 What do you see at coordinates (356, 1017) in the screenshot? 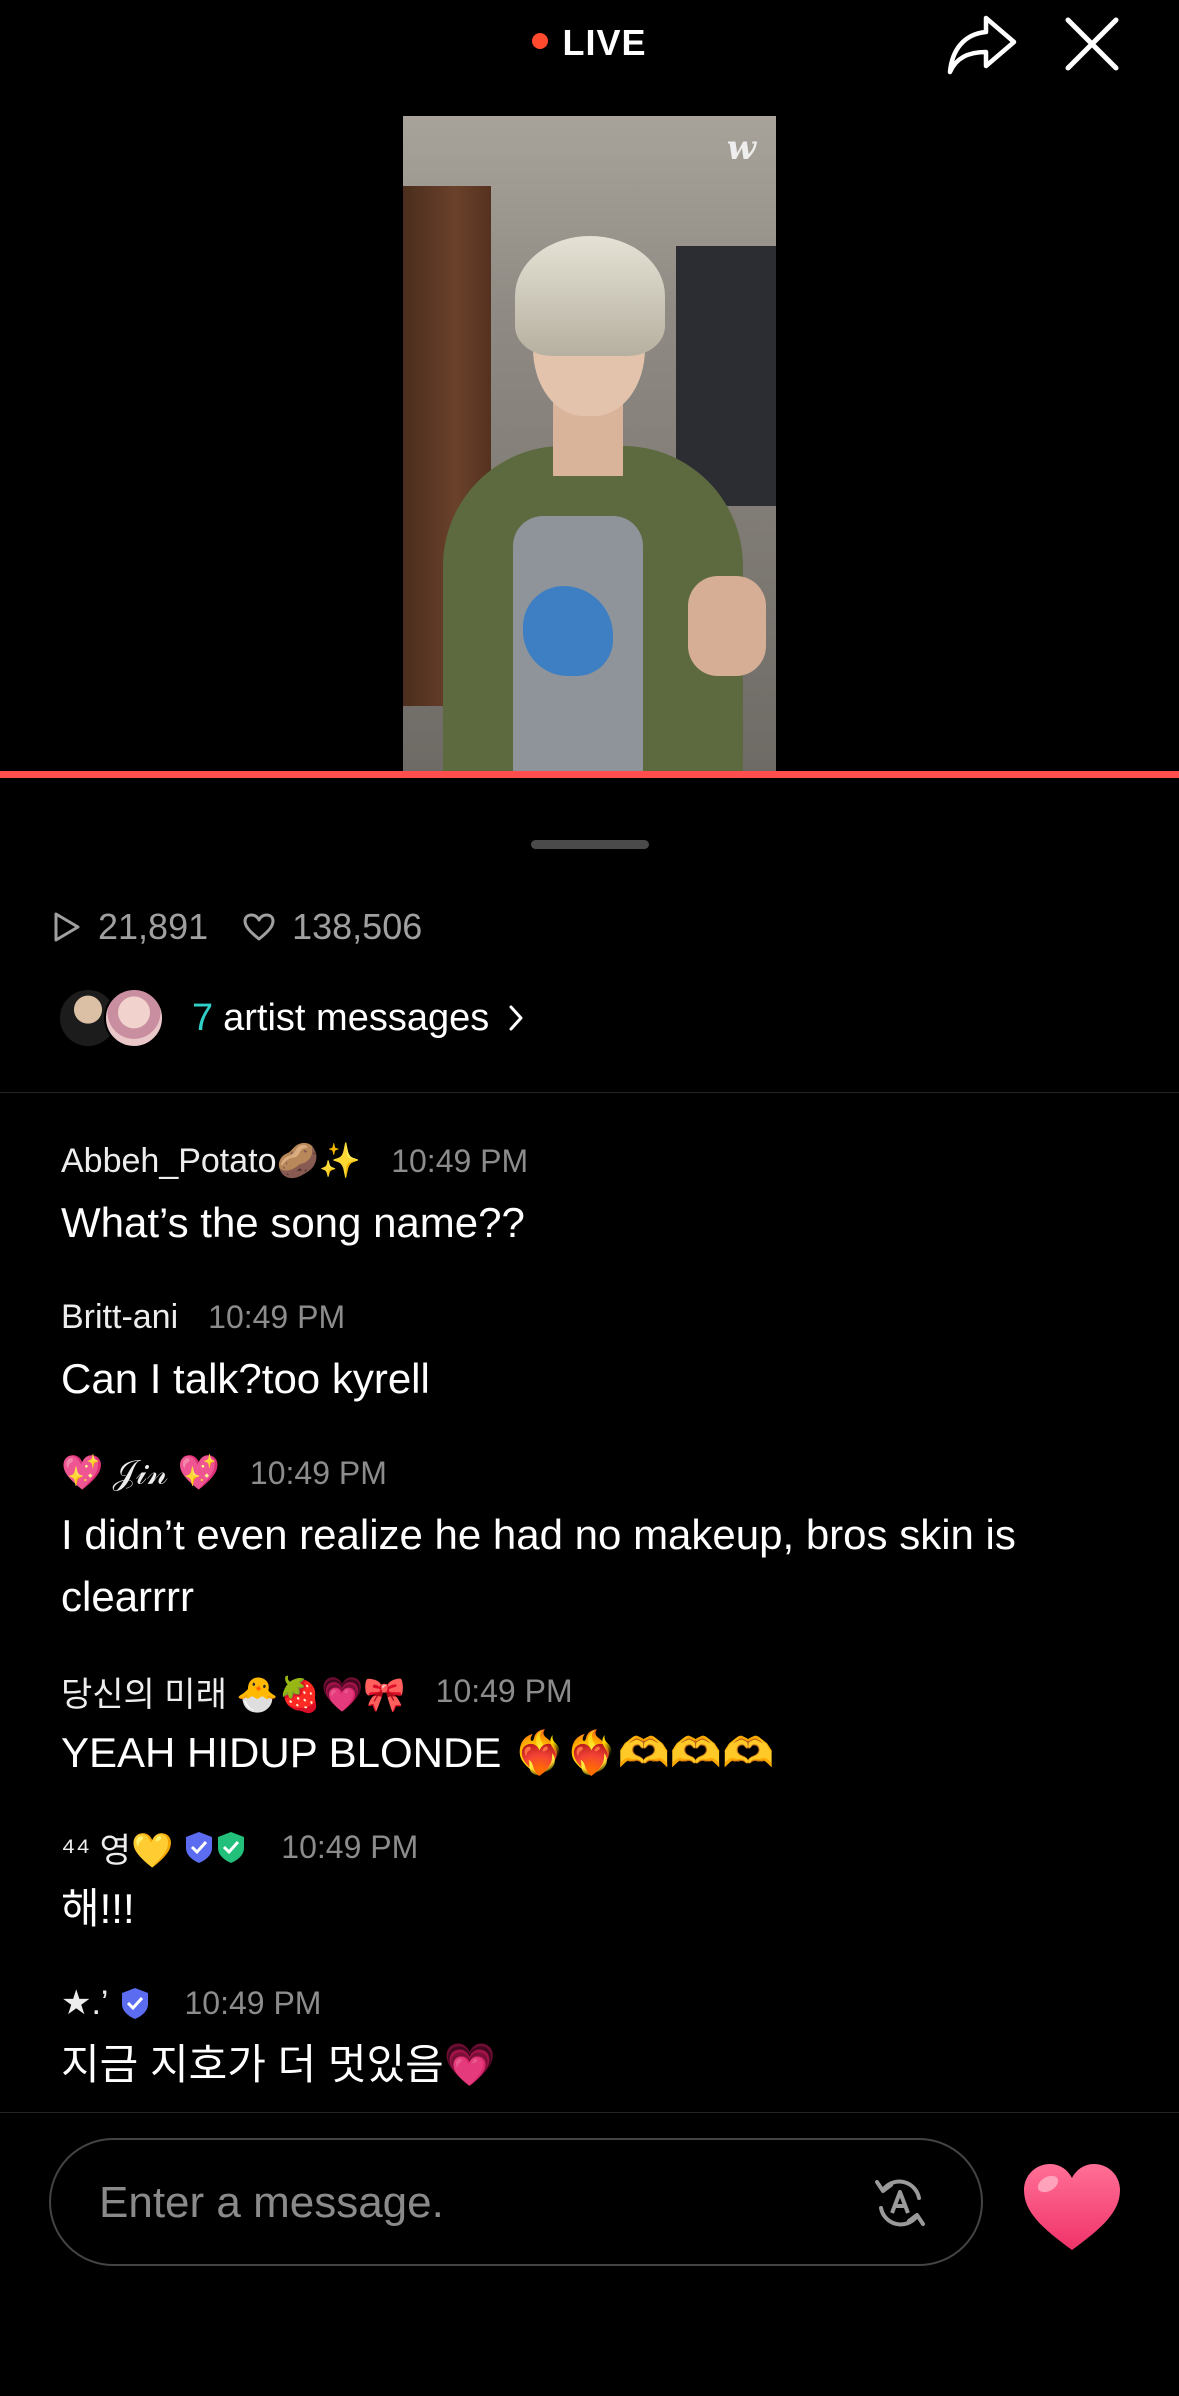
I see `artist-messages-text: artist messages` at bounding box center [356, 1017].